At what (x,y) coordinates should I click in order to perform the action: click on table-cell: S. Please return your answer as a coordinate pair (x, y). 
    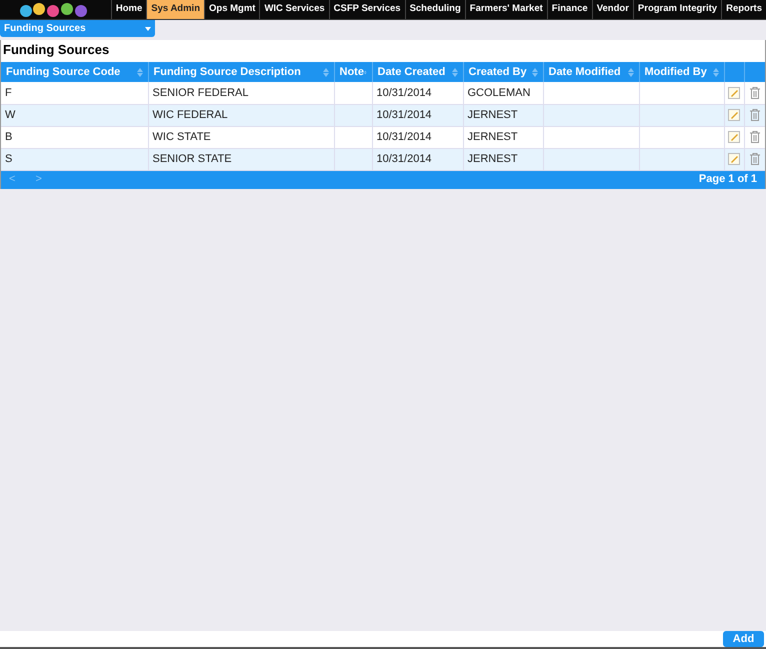
    Looking at the image, I should click on (8, 158).